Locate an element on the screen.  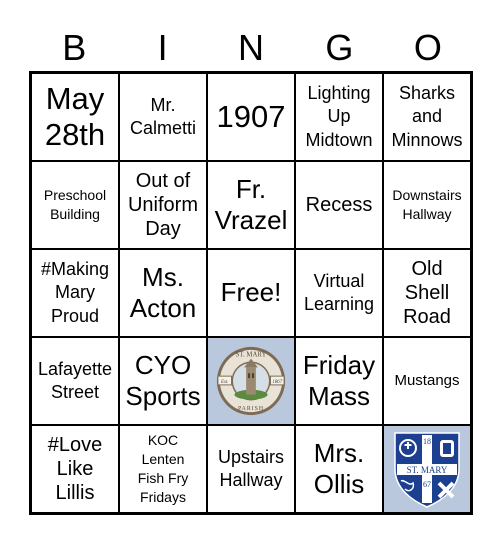
bingo-cell: Ms. Acton is located at coordinates (163, 293).